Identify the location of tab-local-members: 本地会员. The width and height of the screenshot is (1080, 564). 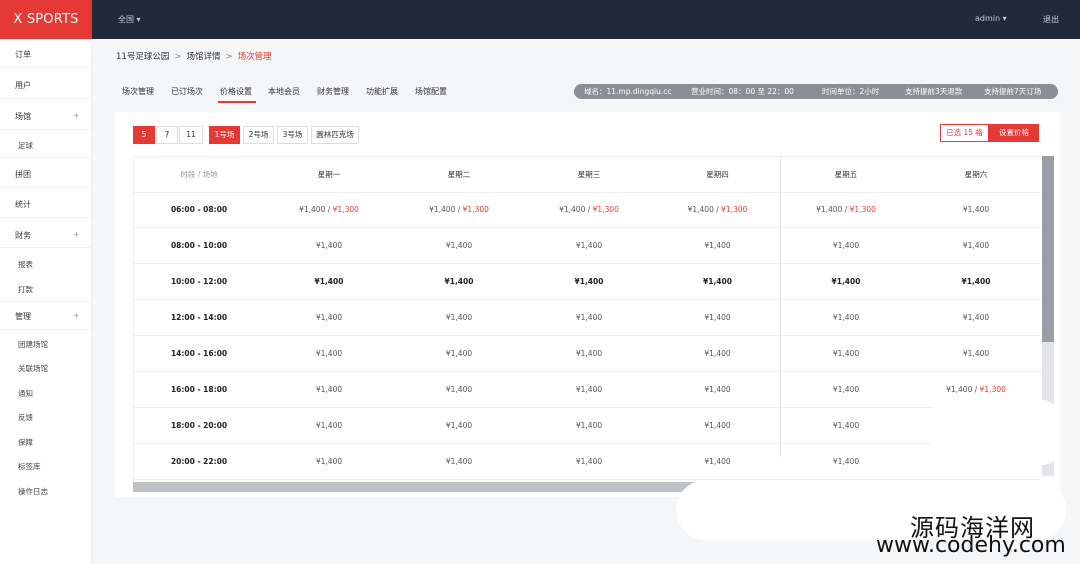
(284, 91).